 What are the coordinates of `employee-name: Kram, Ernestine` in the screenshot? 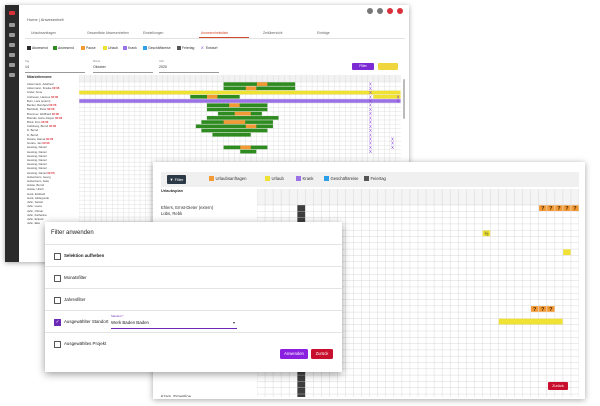 It's located at (205, 395).